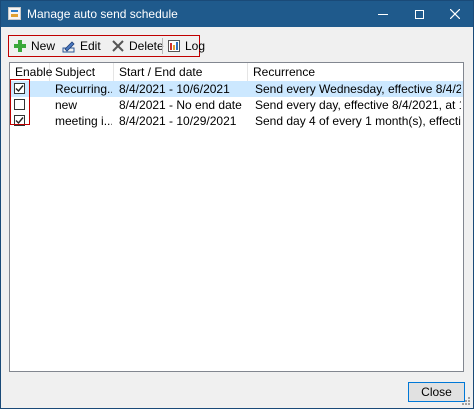  What do you see at coordinates (436, 392) in the screenshot?
I see `close-button: Close` at bounding box center [436, 392].